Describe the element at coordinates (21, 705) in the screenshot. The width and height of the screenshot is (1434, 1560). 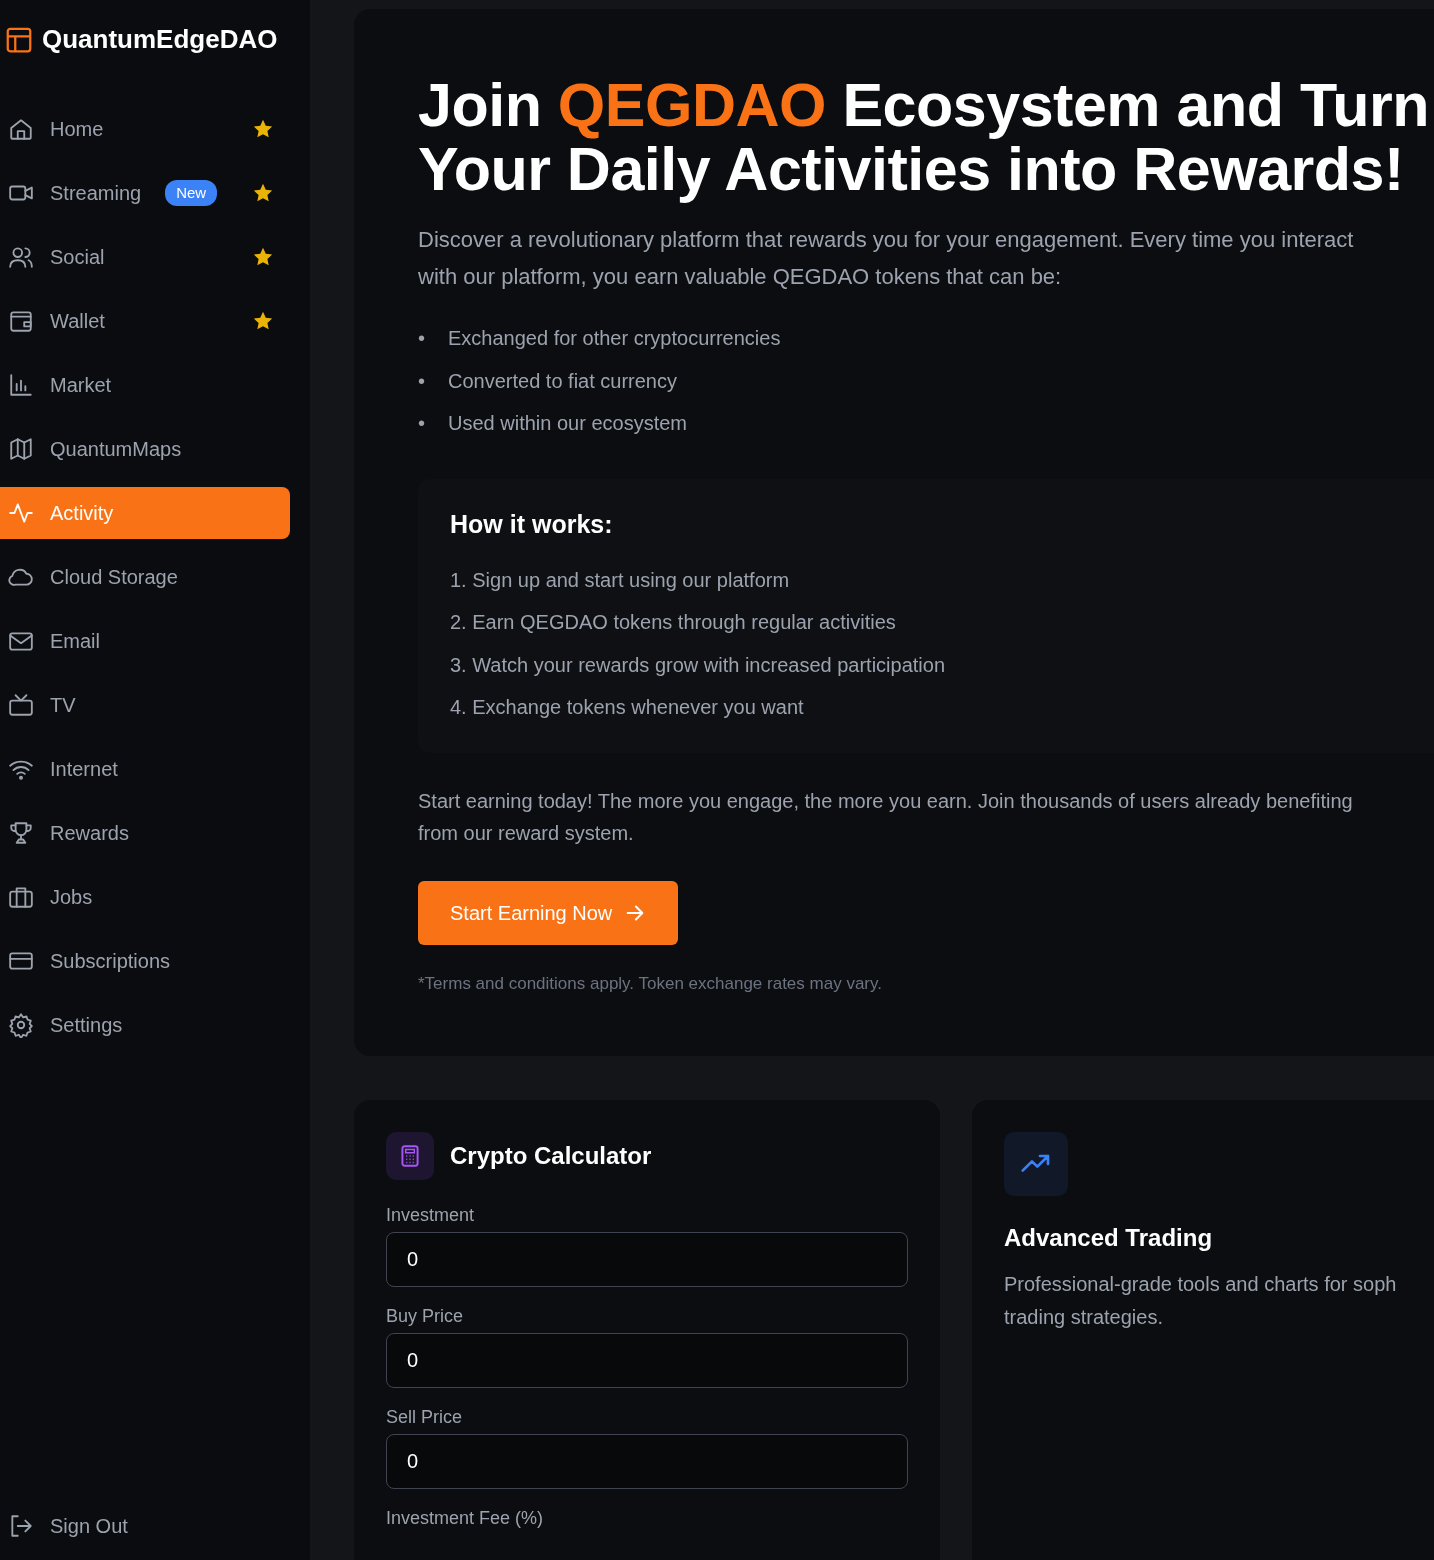
I see `tv-icon` at that location.